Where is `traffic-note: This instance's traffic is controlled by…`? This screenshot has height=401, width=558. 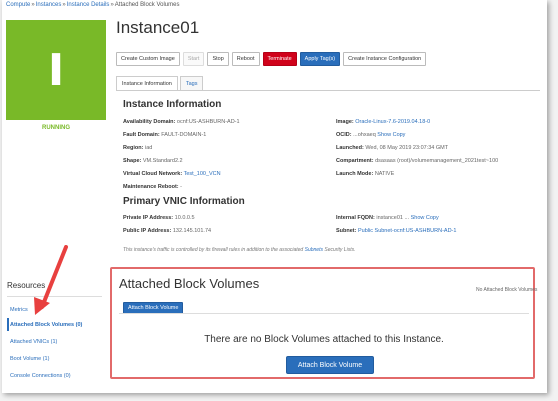 traffic-note: This instance's traffic is controlled by… is located at coordinates (239, 250).